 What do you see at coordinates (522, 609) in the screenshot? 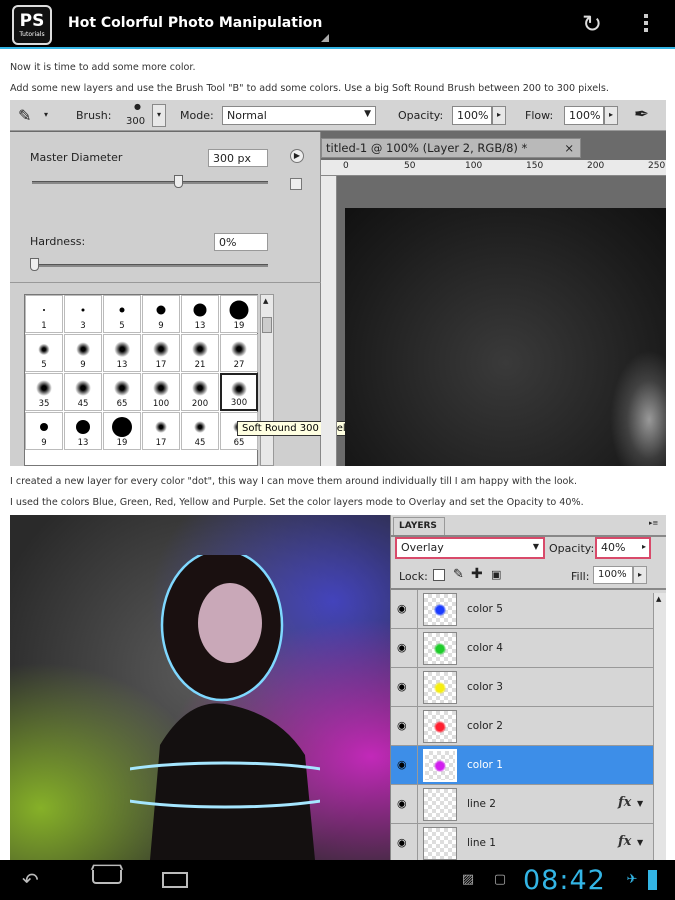
I see `layer-row: ◉ color 5` at bounding box center [522, 609].